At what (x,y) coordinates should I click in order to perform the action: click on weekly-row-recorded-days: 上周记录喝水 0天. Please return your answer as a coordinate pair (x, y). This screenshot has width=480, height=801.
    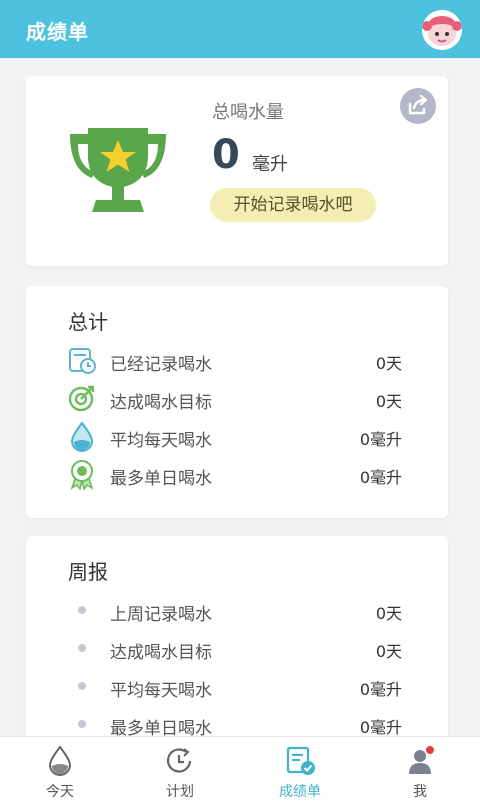
    Looking at the image, I should click on (234, 611).